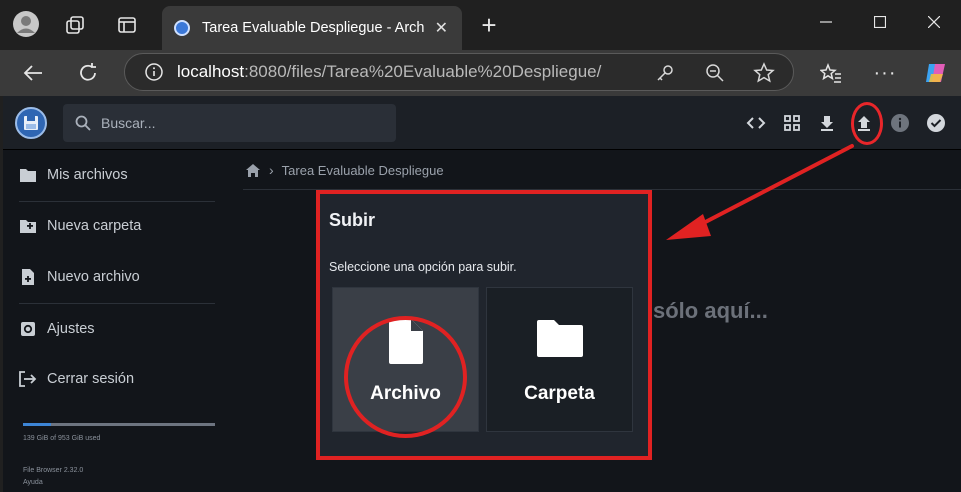  Describe the element at coordinates (28, 379) in the screenshot. I see `logout-icon` at that location.